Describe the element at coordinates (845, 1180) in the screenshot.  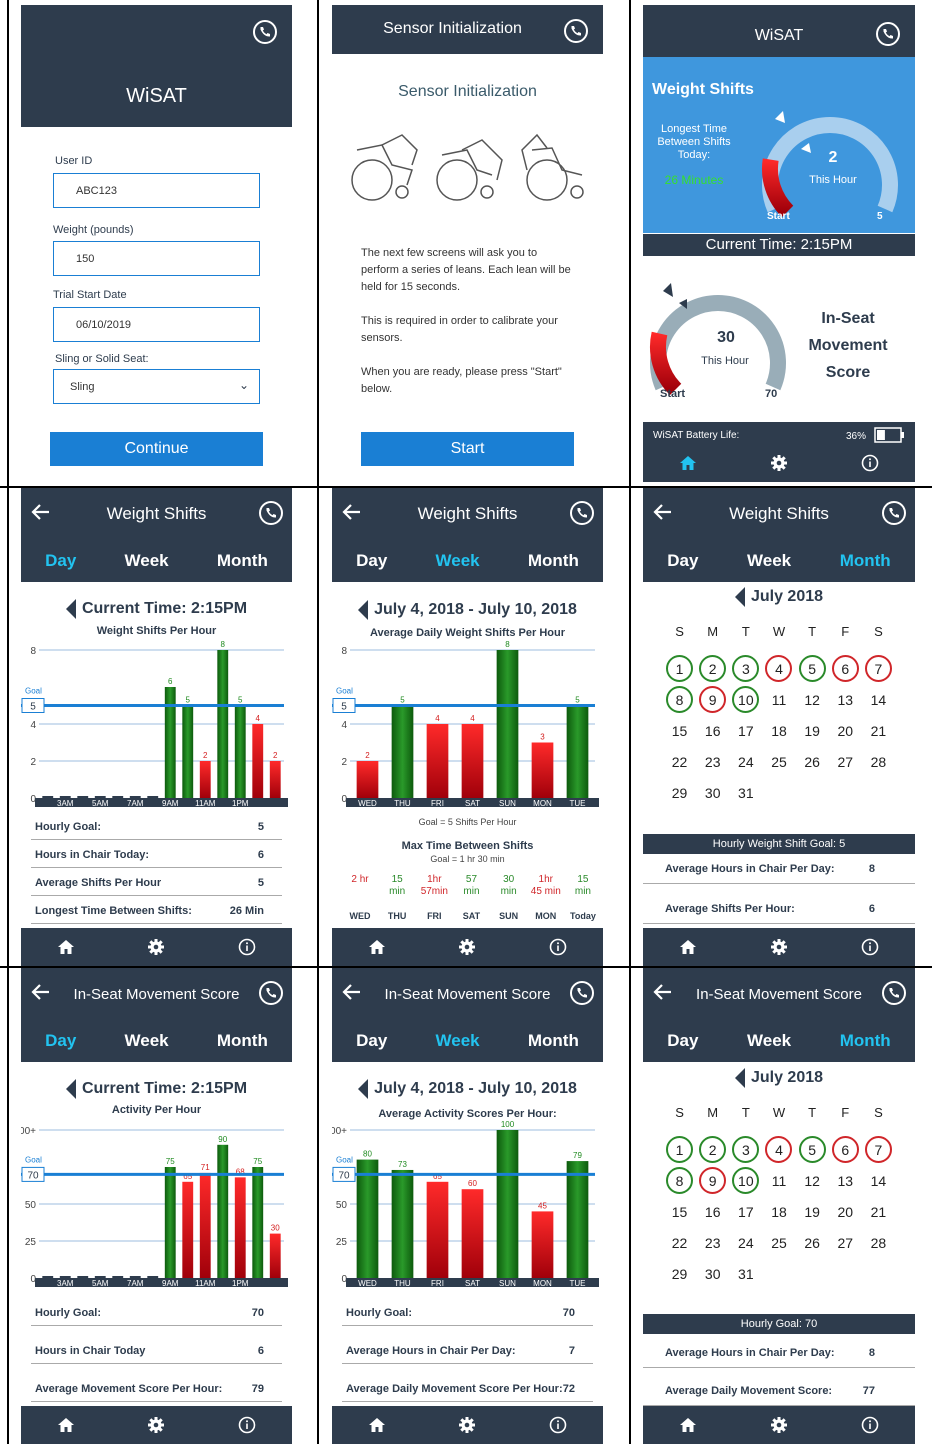
I see `calendar-day: 13` at that location.